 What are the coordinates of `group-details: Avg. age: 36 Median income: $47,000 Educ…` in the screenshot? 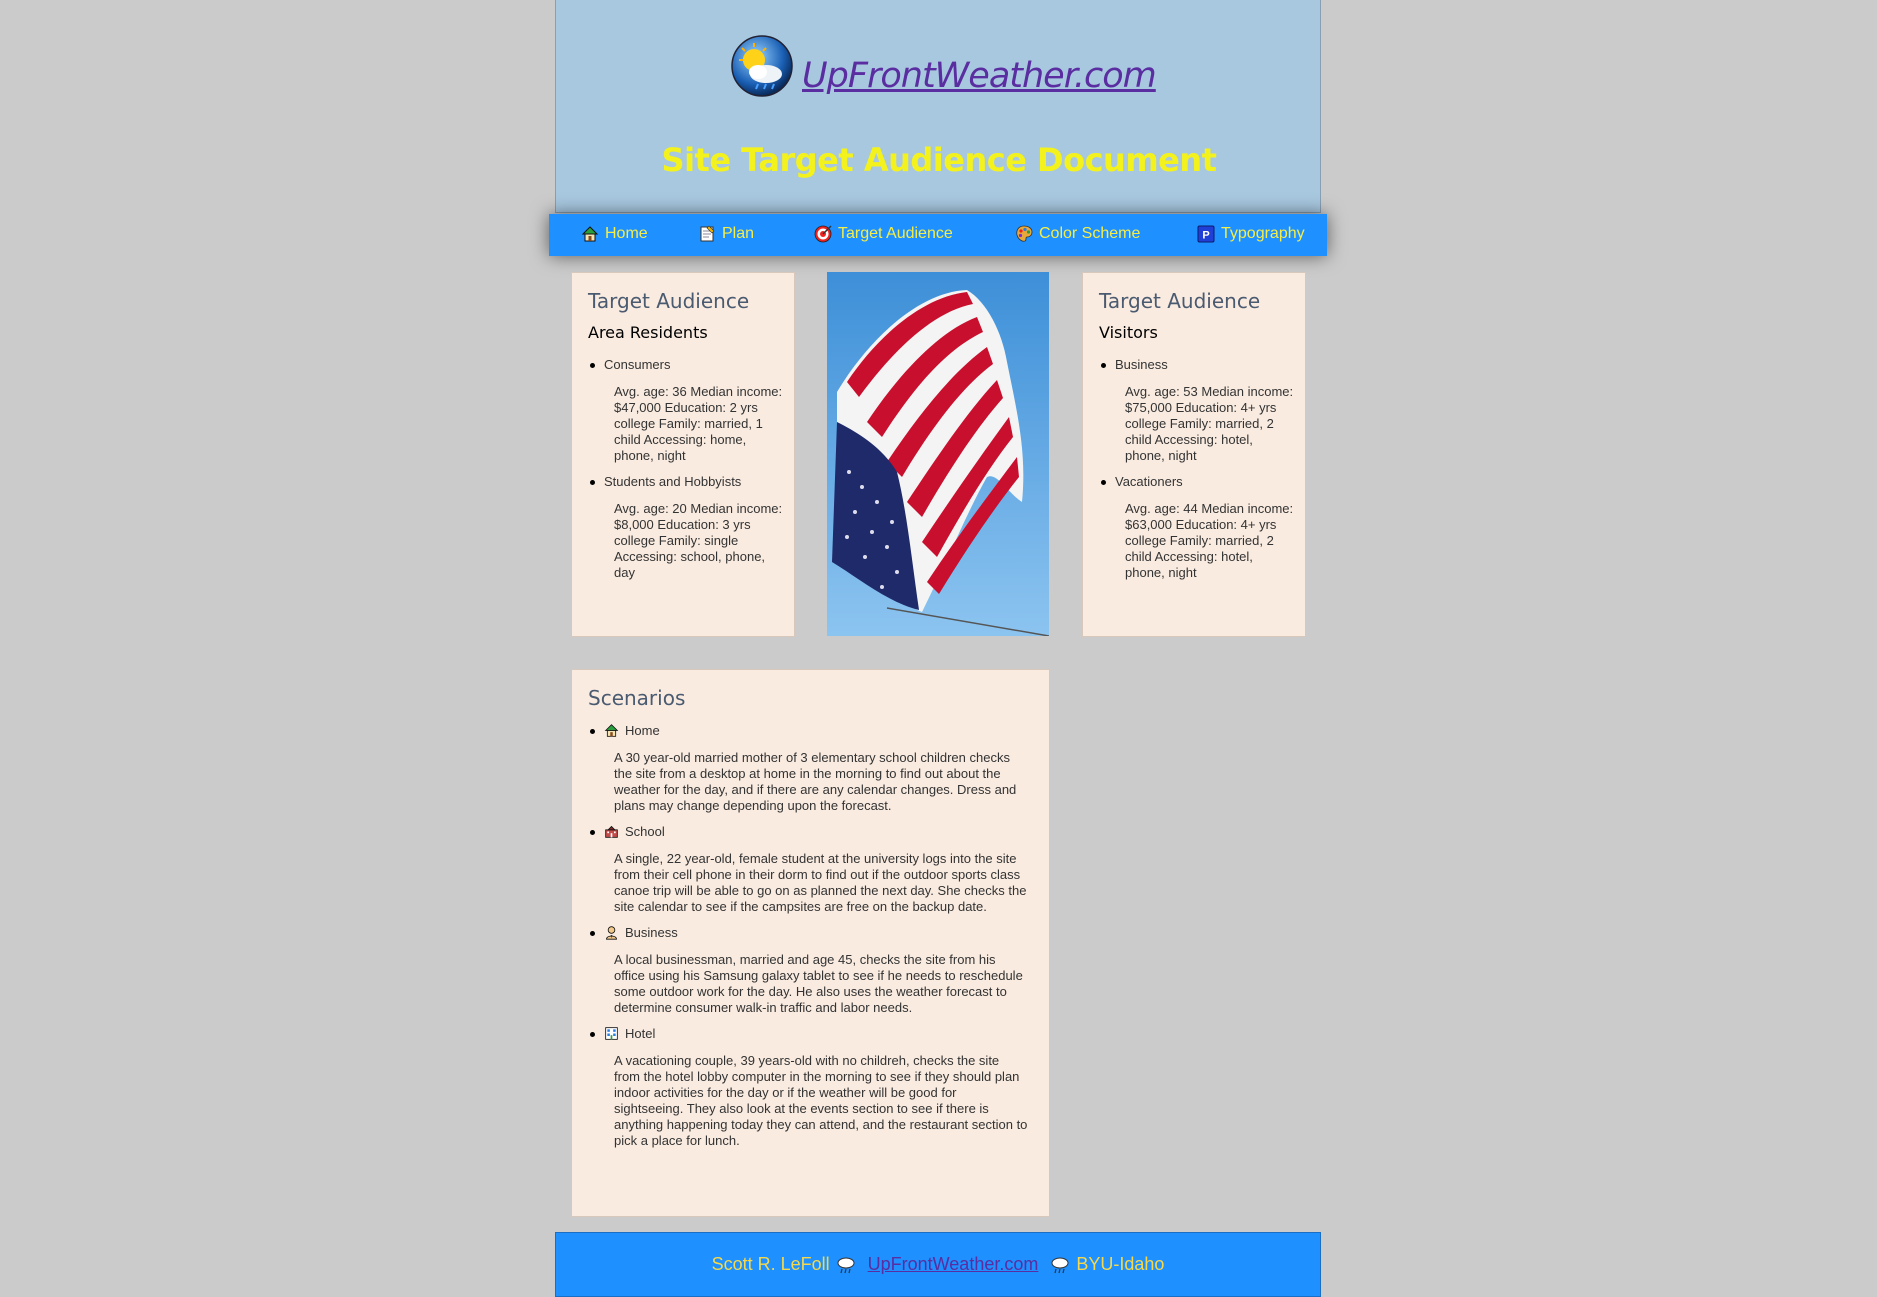 It's located at (698, 423).